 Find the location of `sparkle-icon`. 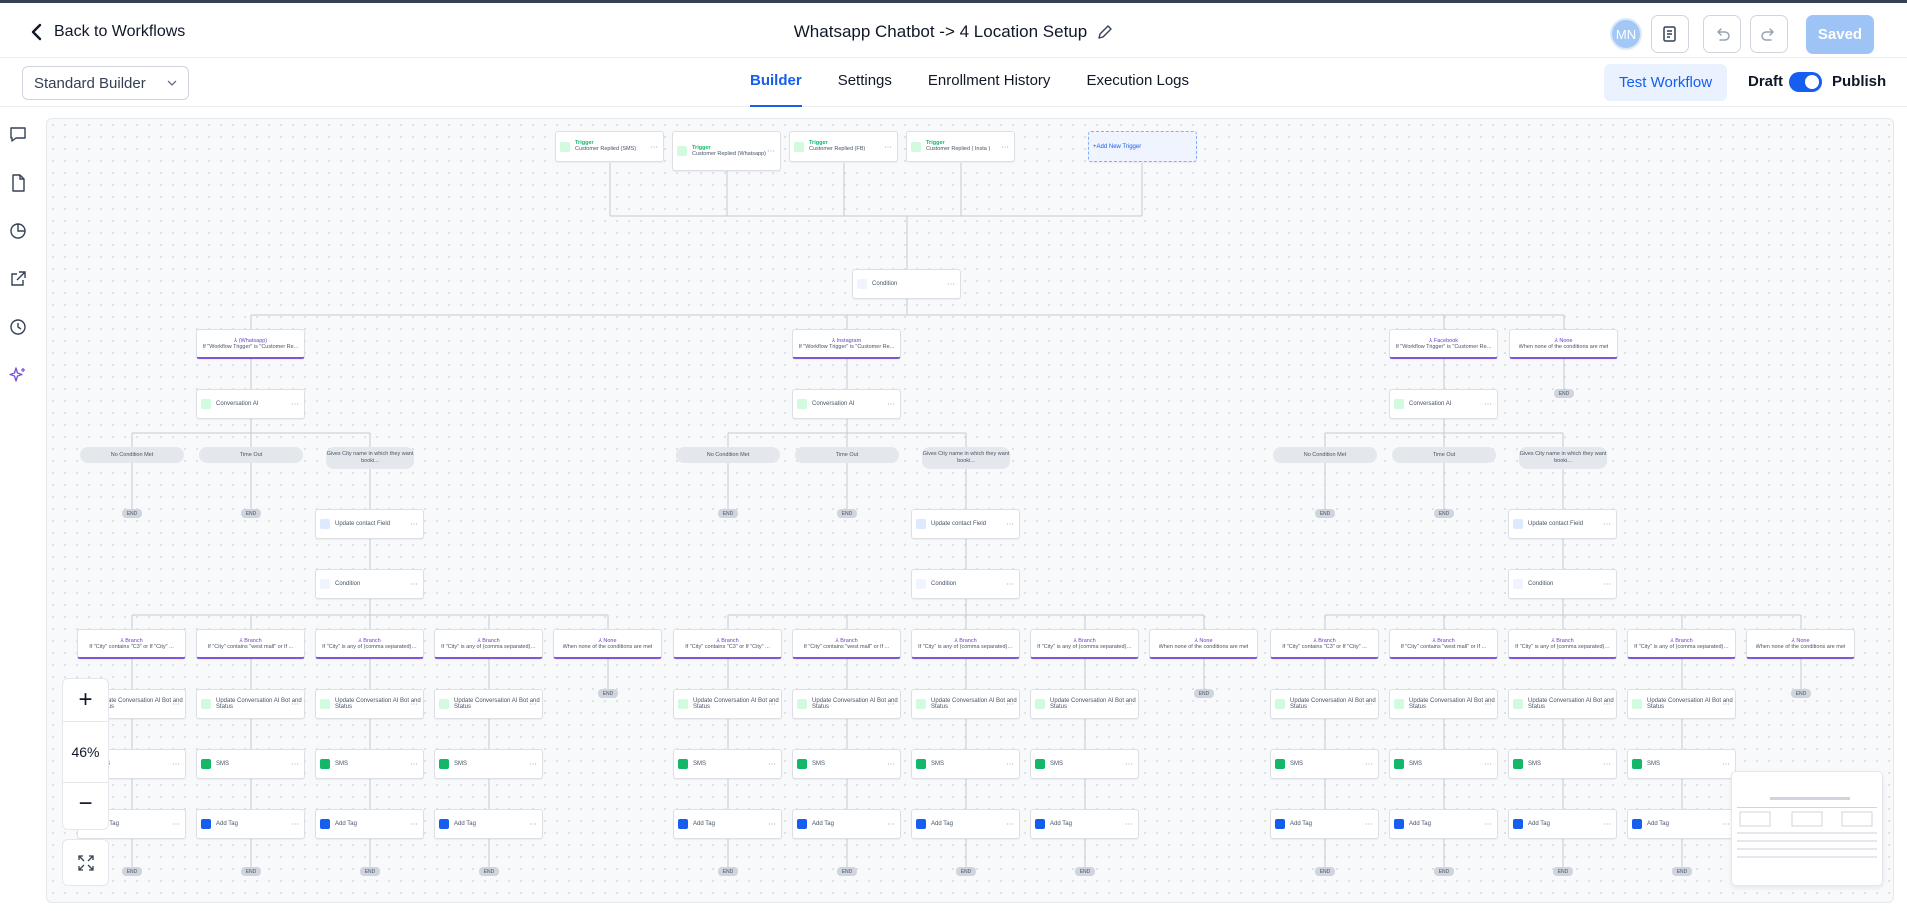

sparkle-icon is located at coordinates (18, 375).